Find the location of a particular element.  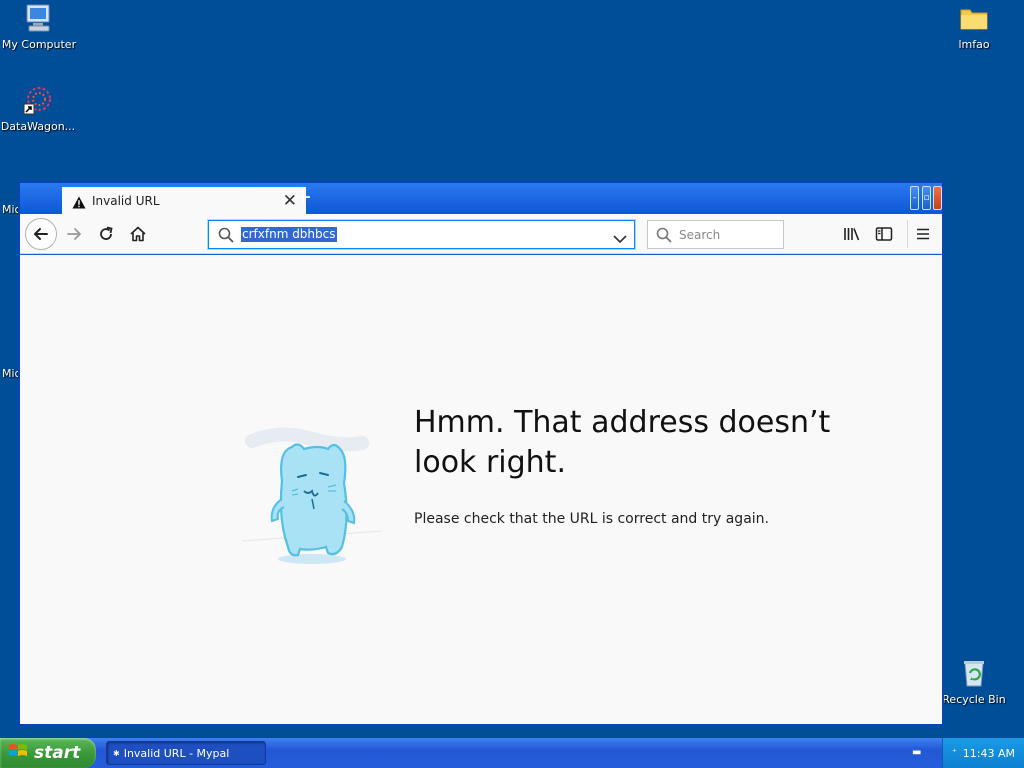

windows-logo-icon is located at coordinates (18, 753).